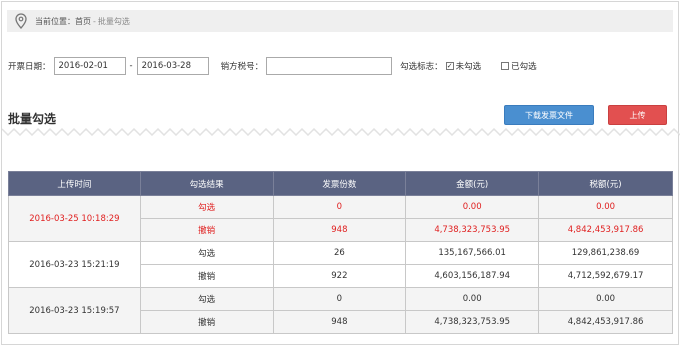 The height and width of the screenshot is (346, 680). What do you see at coordinates (472, 276) in the screenshot?
I see `amount-cell: 4,603,156,187.94` at bounding box center [472, 276].